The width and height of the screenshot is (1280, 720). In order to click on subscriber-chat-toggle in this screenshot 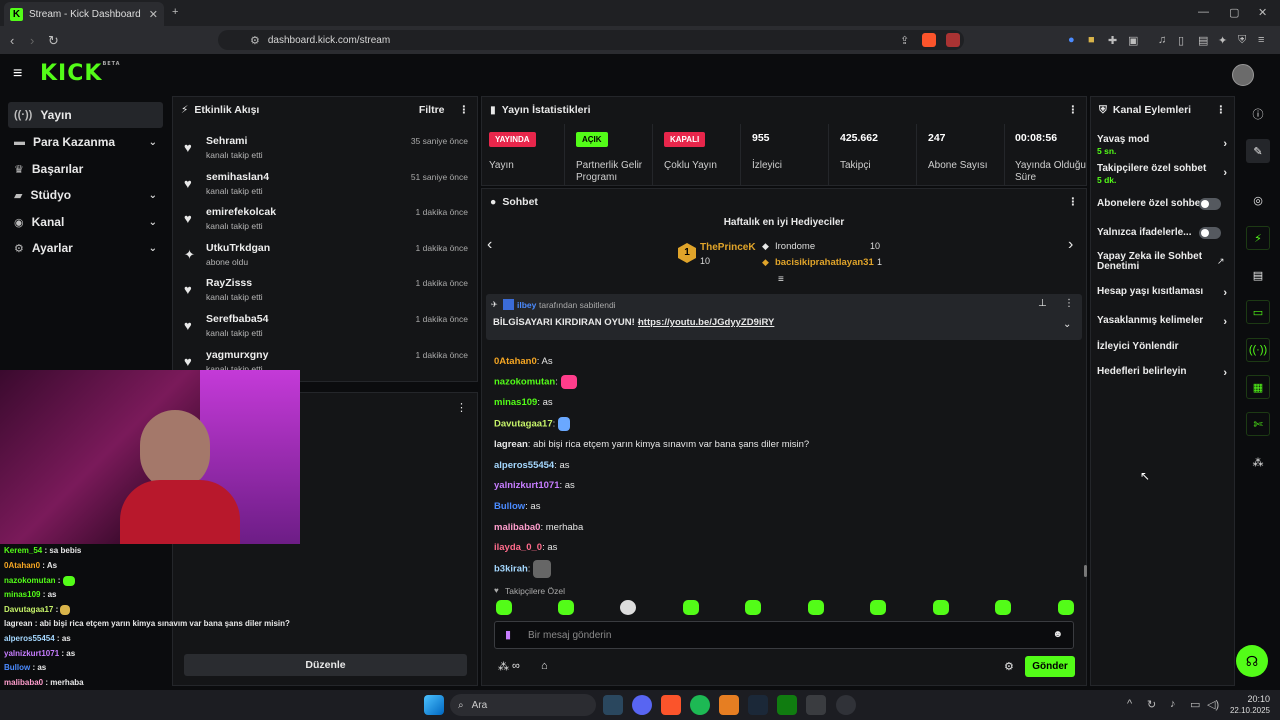, I will do `click(1210, 204)`.